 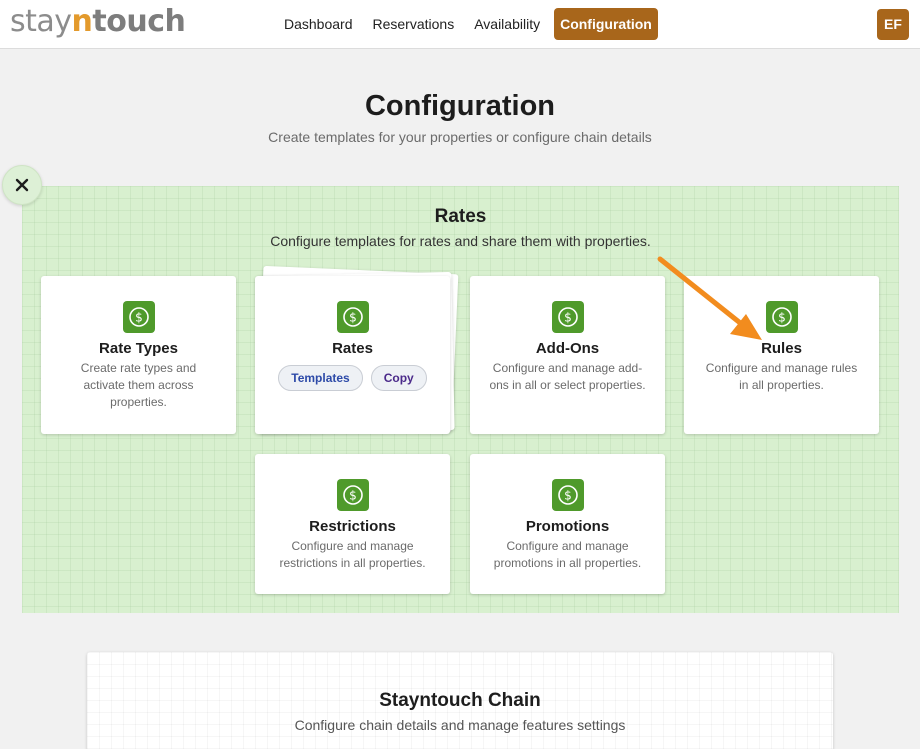 I want to click on card-title: Rates, so click(x=352, y=348).